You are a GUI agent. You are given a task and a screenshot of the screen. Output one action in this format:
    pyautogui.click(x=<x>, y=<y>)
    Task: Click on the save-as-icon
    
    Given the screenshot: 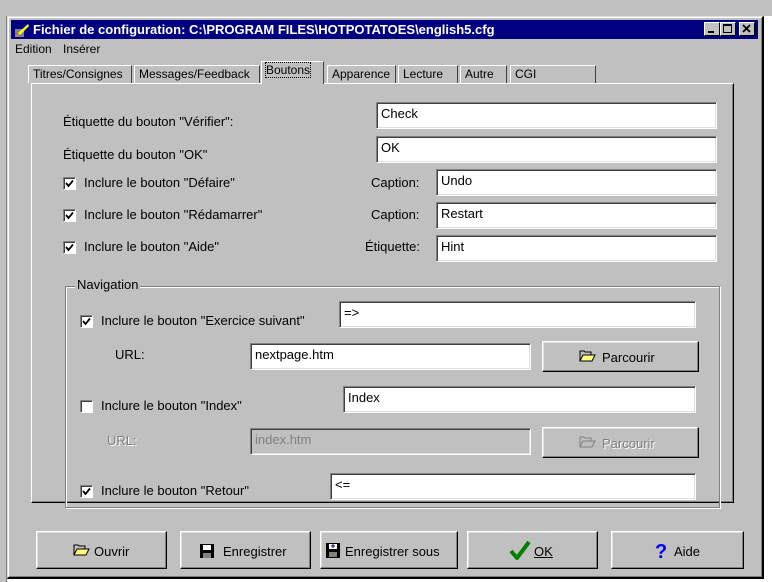 What is the action you would take?
    pyautogui.click(x=333, y=550)
    